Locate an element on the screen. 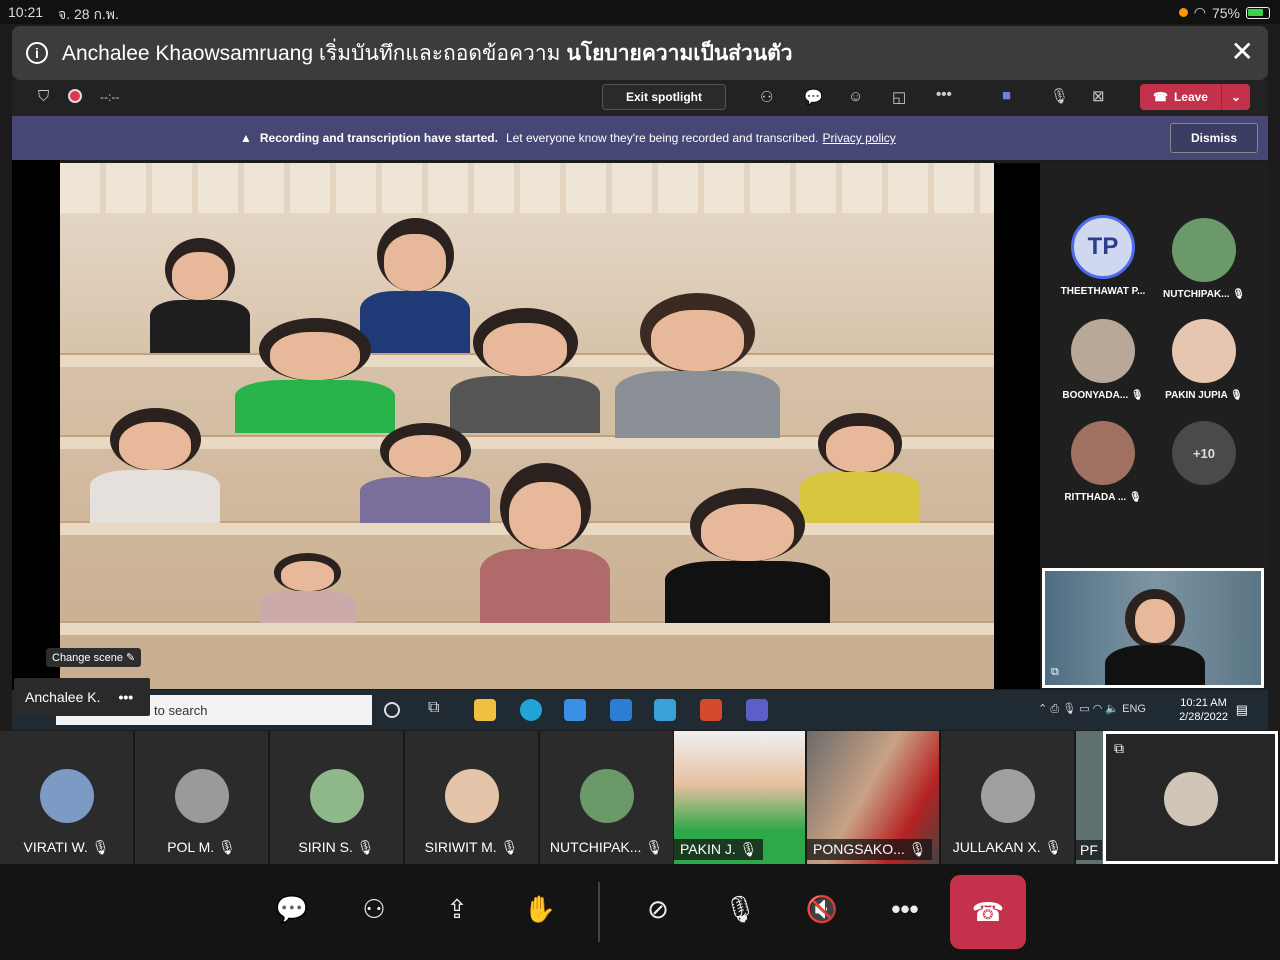 This screenshot has height=960, width=1280. photos-icon is located at coordinates (665, 710).